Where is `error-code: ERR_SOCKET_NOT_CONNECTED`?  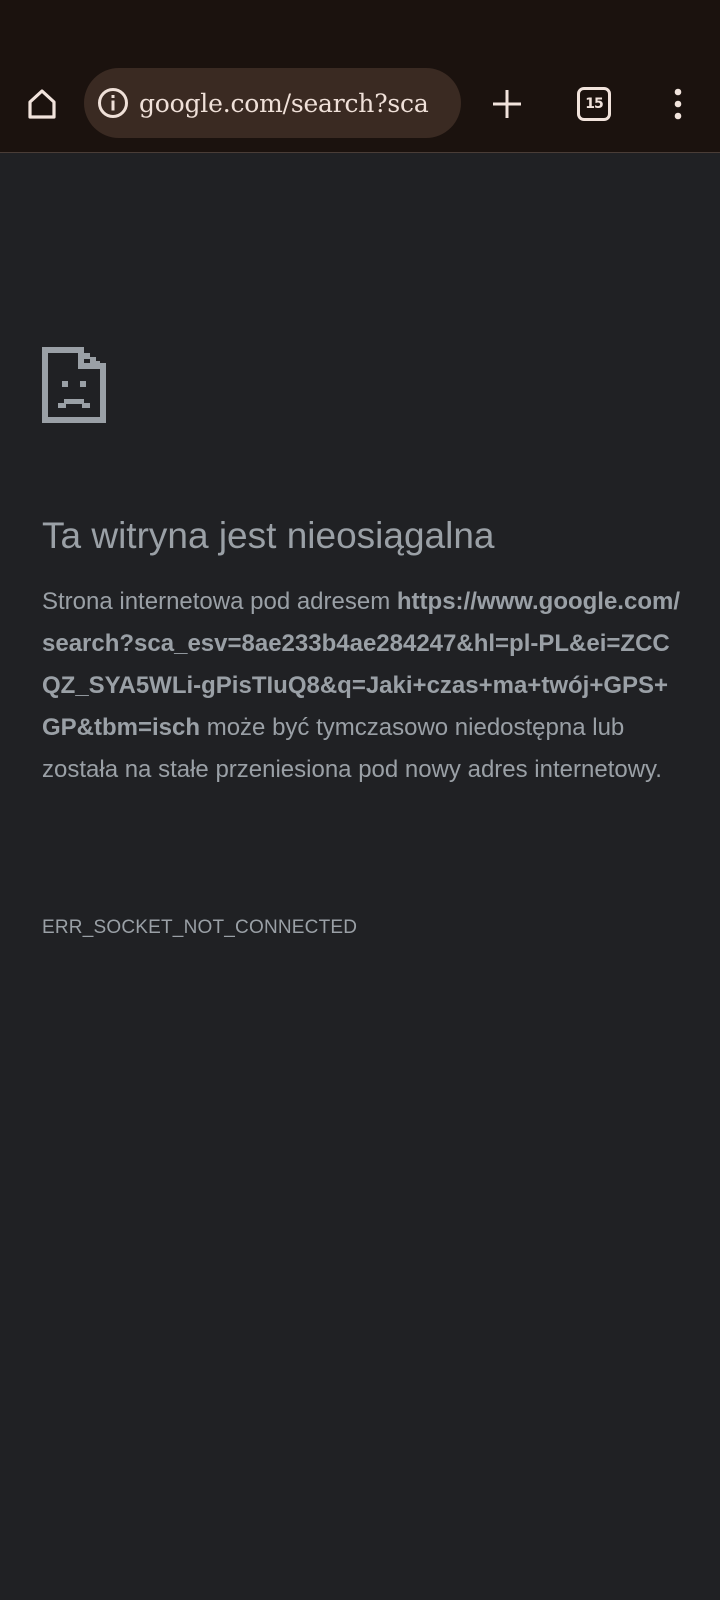 error-code: ERR_SOCKET_NOT_CONNECTED is located at coordinates (200, 927).